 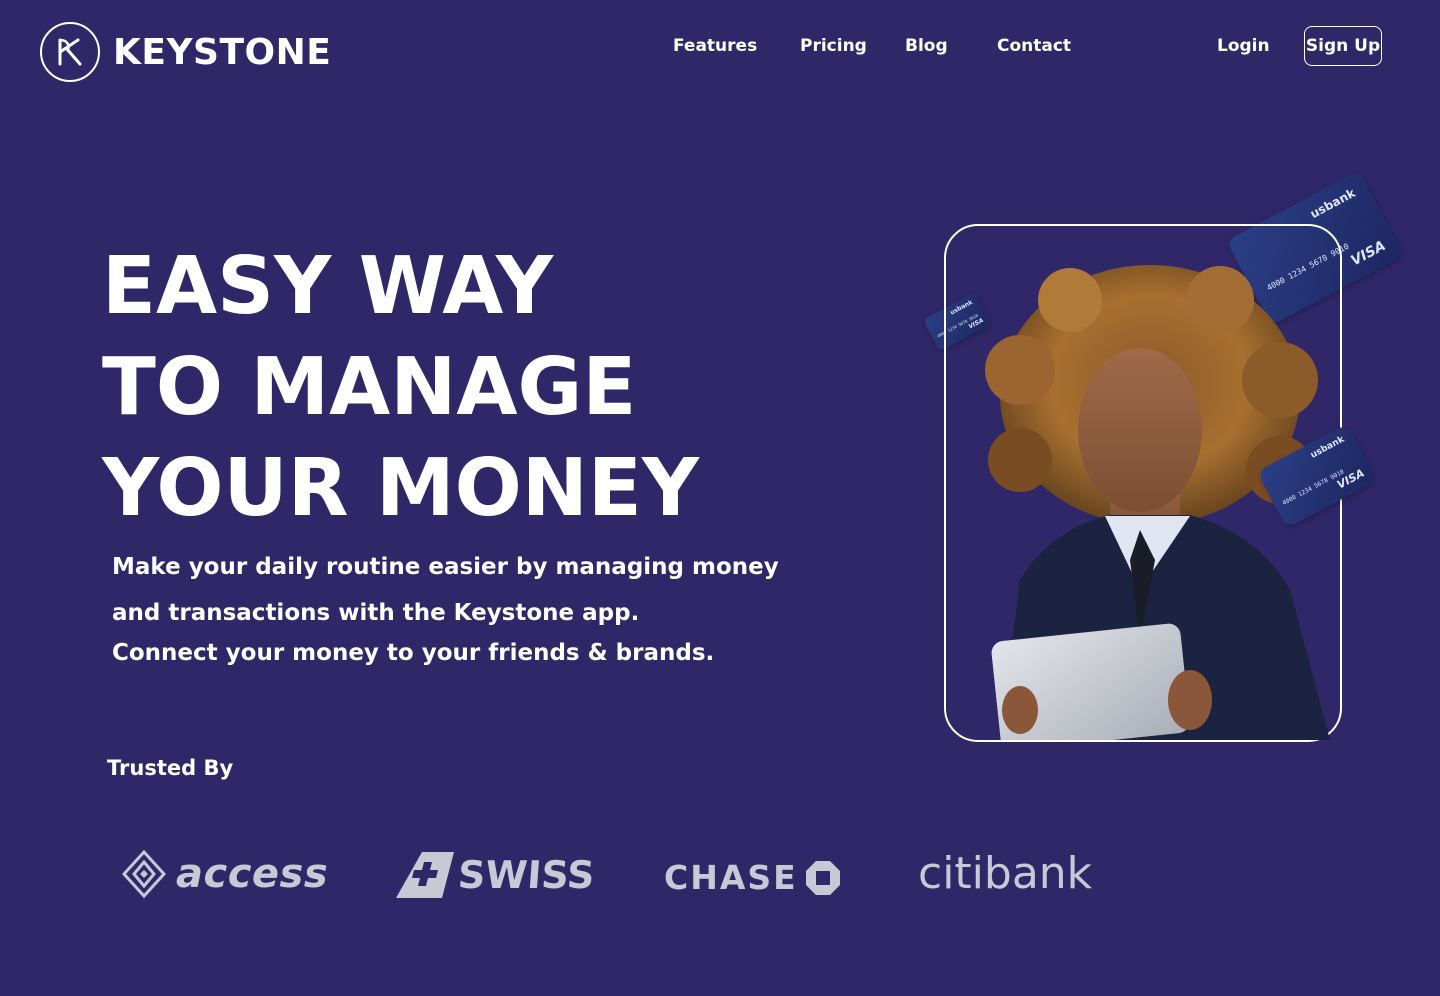 What do you see at coordinates (1343, 46) in the screenshot?
I see `signup-button: Sign Up` at bounding box center [1343, 46].